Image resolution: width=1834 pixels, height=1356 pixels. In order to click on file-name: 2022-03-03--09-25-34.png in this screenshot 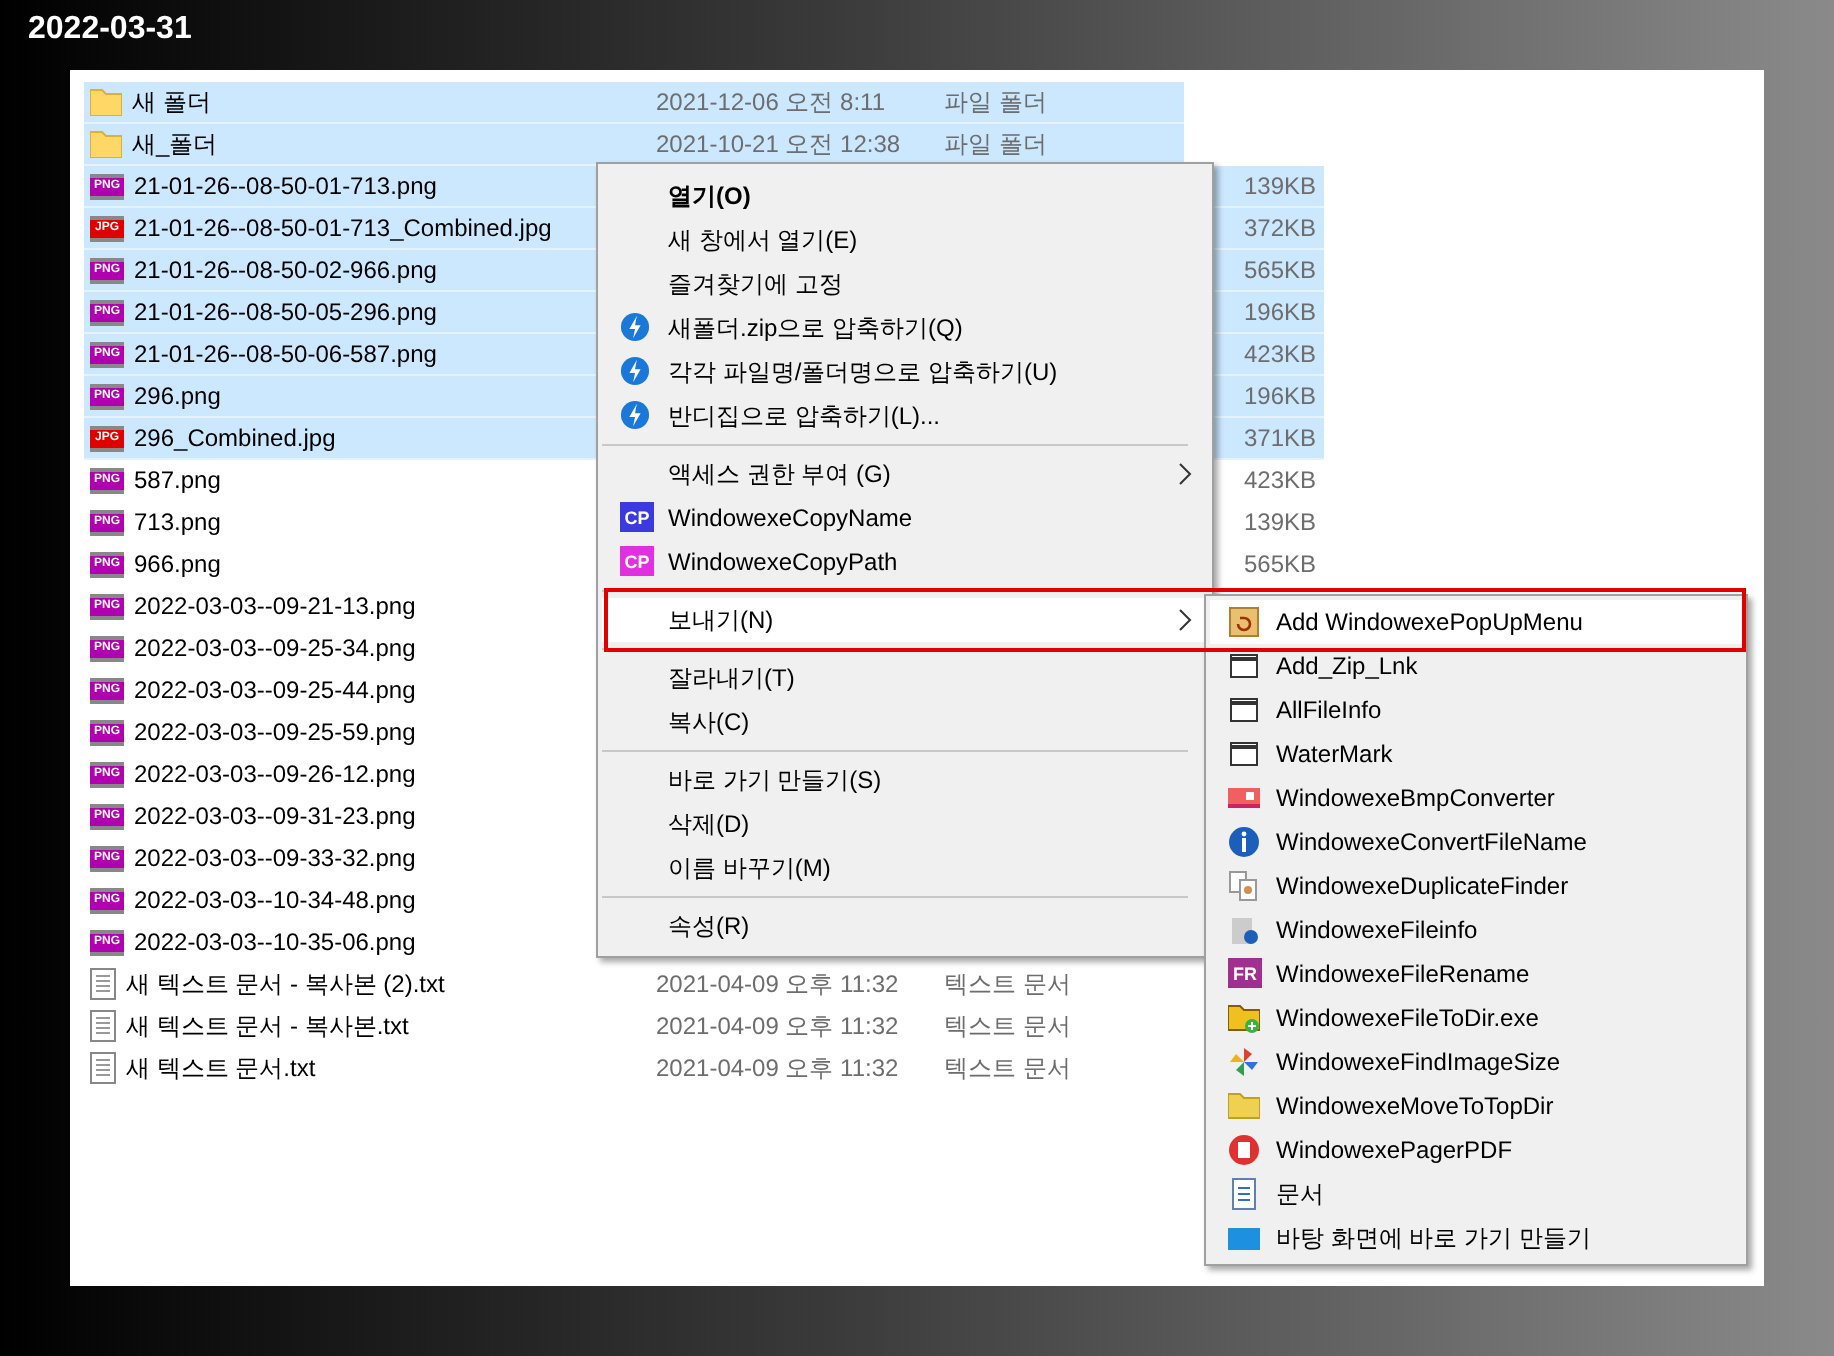, I will do `click(275, 648)`.